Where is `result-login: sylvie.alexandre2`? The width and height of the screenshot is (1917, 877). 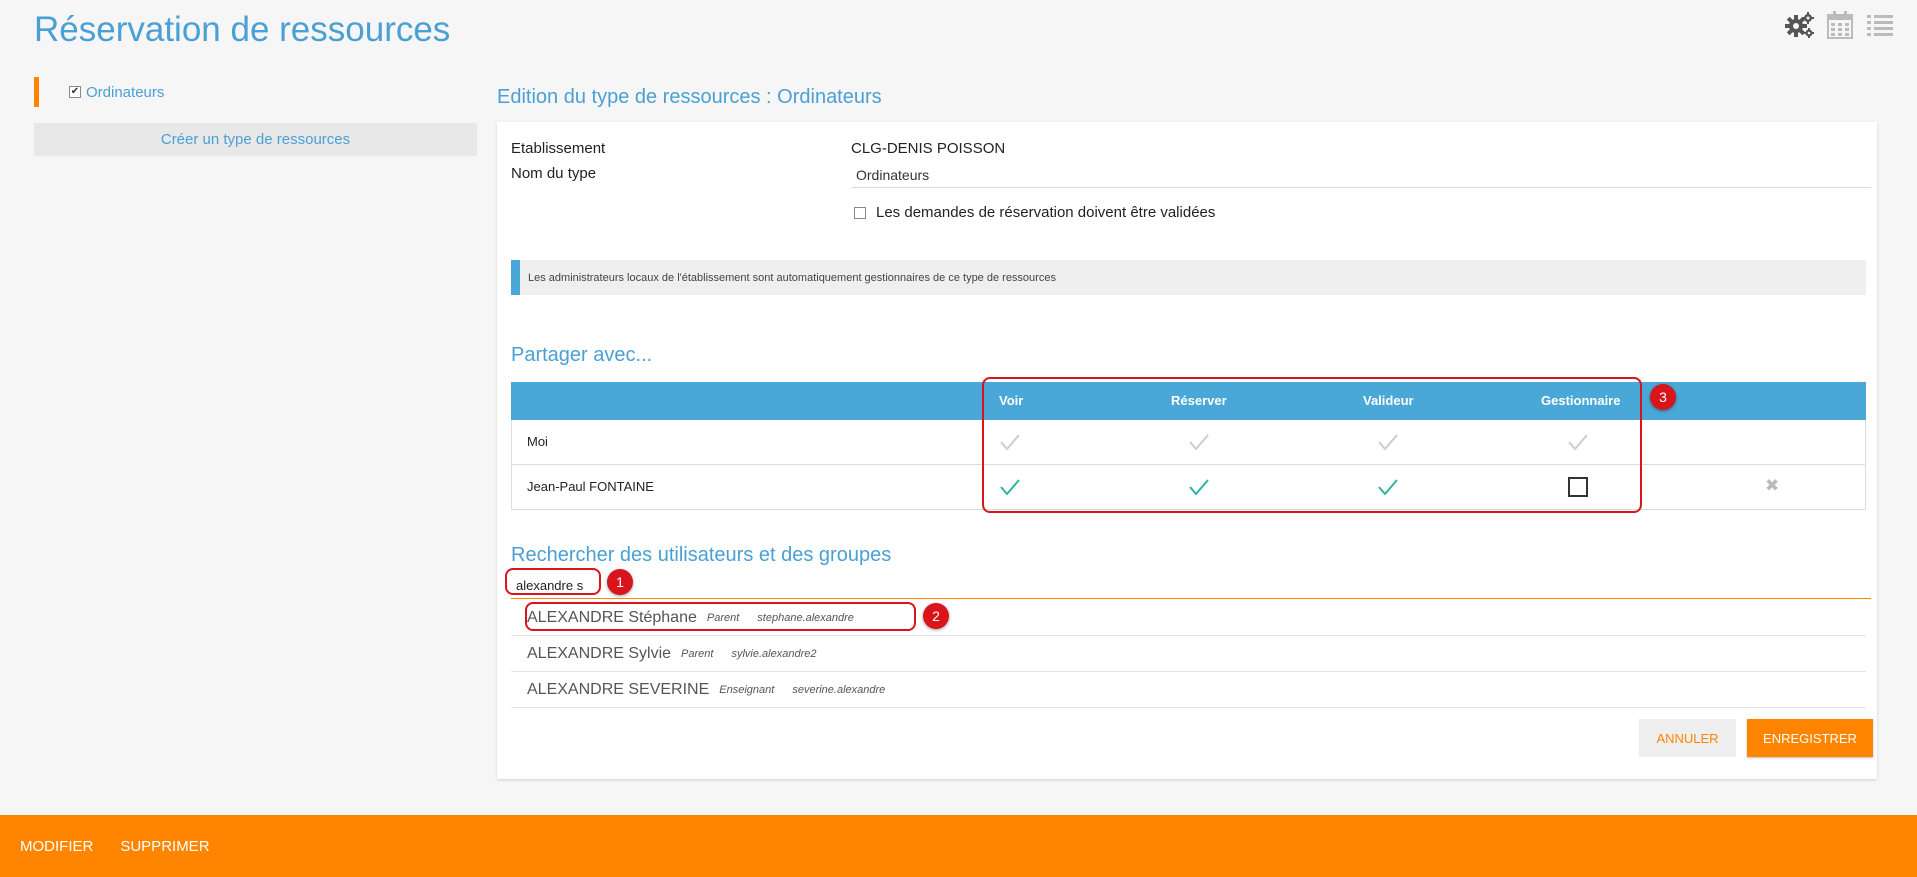 result-login: sylvie.alexandre2 is located at coordinates (774, 653).